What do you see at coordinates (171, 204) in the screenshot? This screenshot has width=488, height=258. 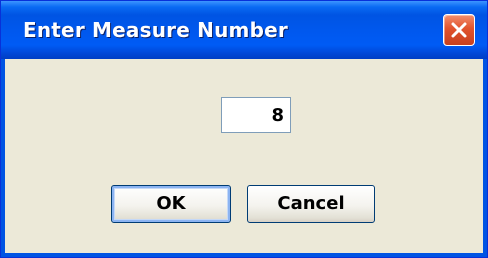 I see `ok-button: OK` at bounding box center [171, 204].